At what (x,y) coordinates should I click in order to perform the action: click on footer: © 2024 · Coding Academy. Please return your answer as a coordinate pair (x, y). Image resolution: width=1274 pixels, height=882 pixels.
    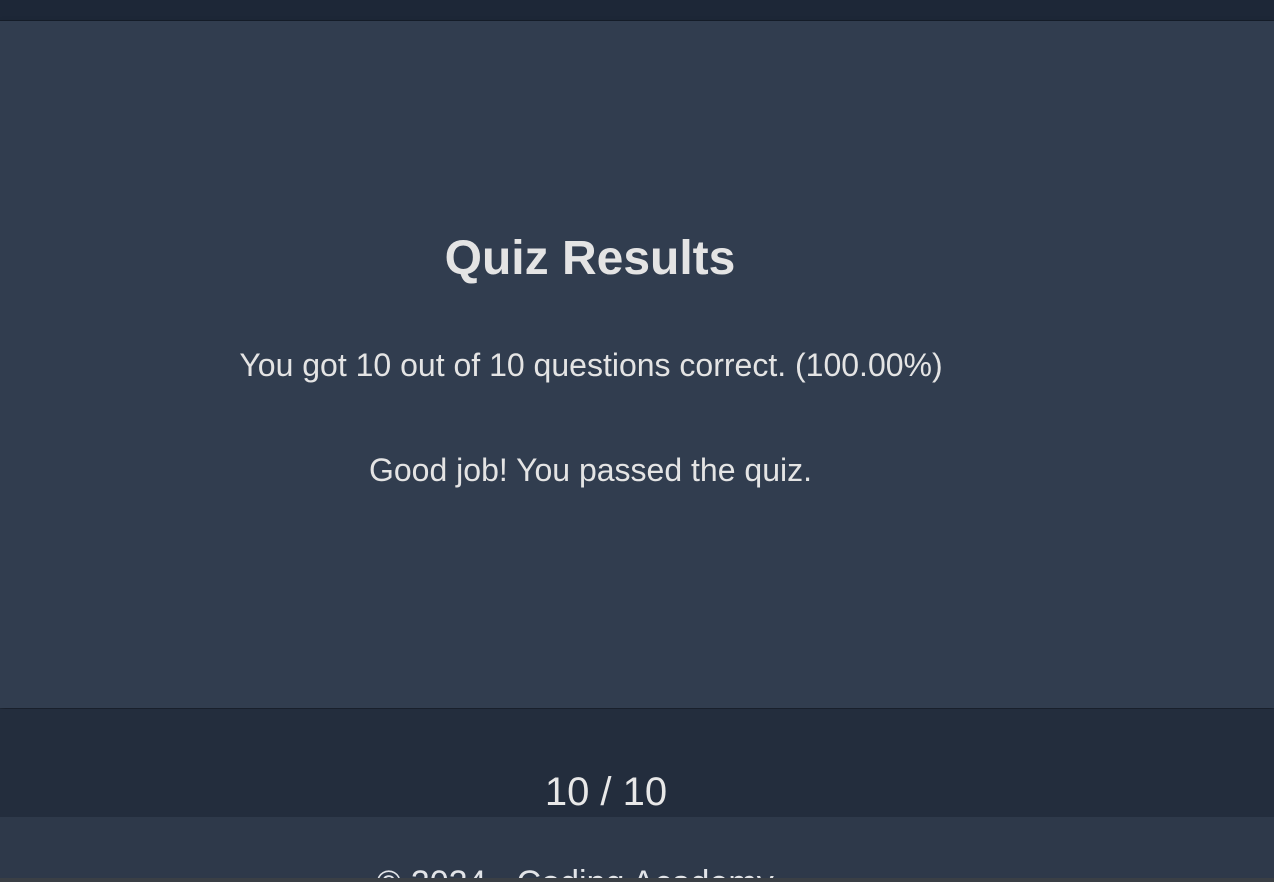
    Looking at the image, I should click on (637, 849).